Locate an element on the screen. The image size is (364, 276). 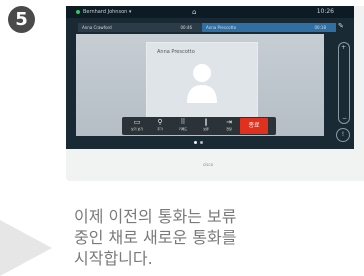
caption-line: 시작합니다. is located at coordinates (113, 258).